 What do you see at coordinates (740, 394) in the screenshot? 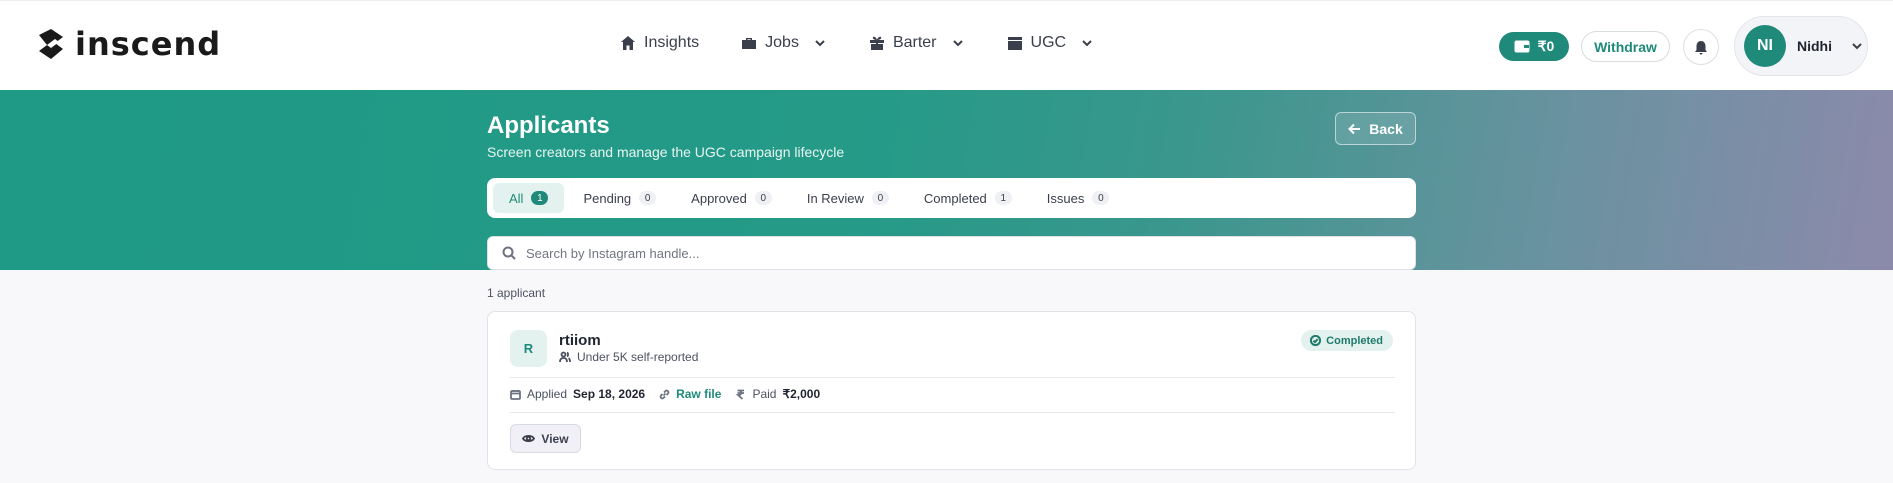
I see `rupee-icon` at bounding box center [740, 394].